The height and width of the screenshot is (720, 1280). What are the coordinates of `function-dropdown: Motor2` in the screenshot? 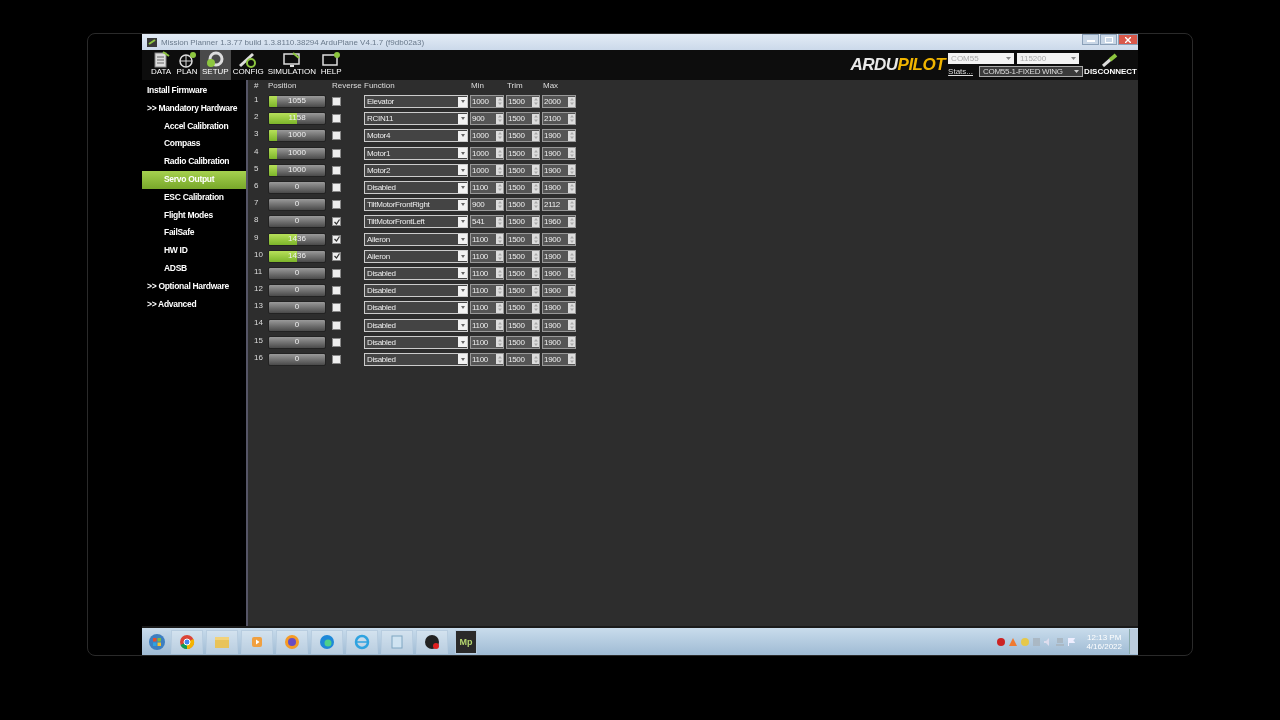 It's located at (416, 170).